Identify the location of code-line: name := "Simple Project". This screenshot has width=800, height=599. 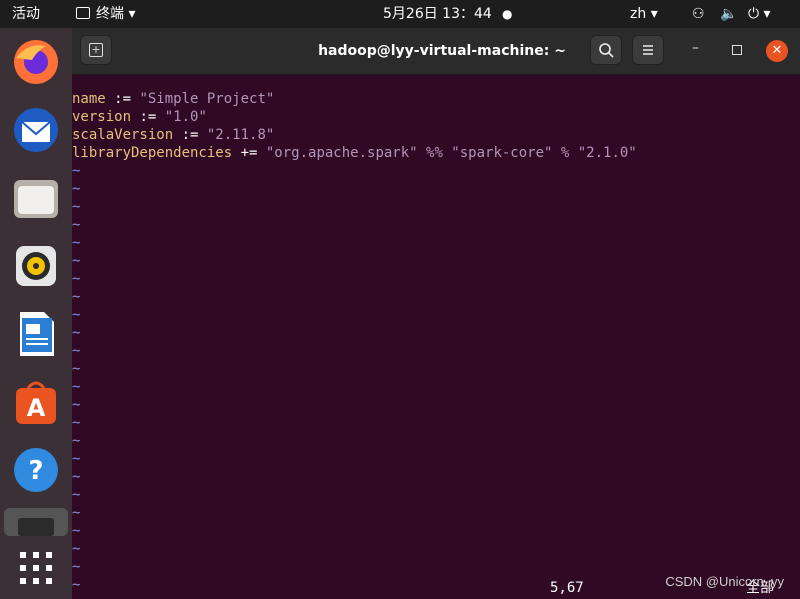
(173, 99).